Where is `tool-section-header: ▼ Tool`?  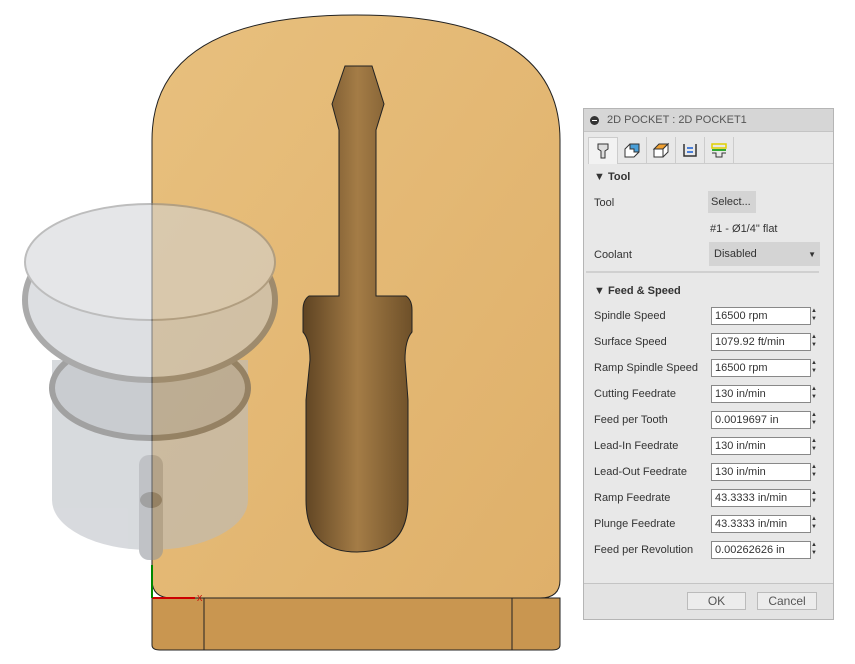 tool-section-header: ▼ Tool is located at coordinates (612, 177).